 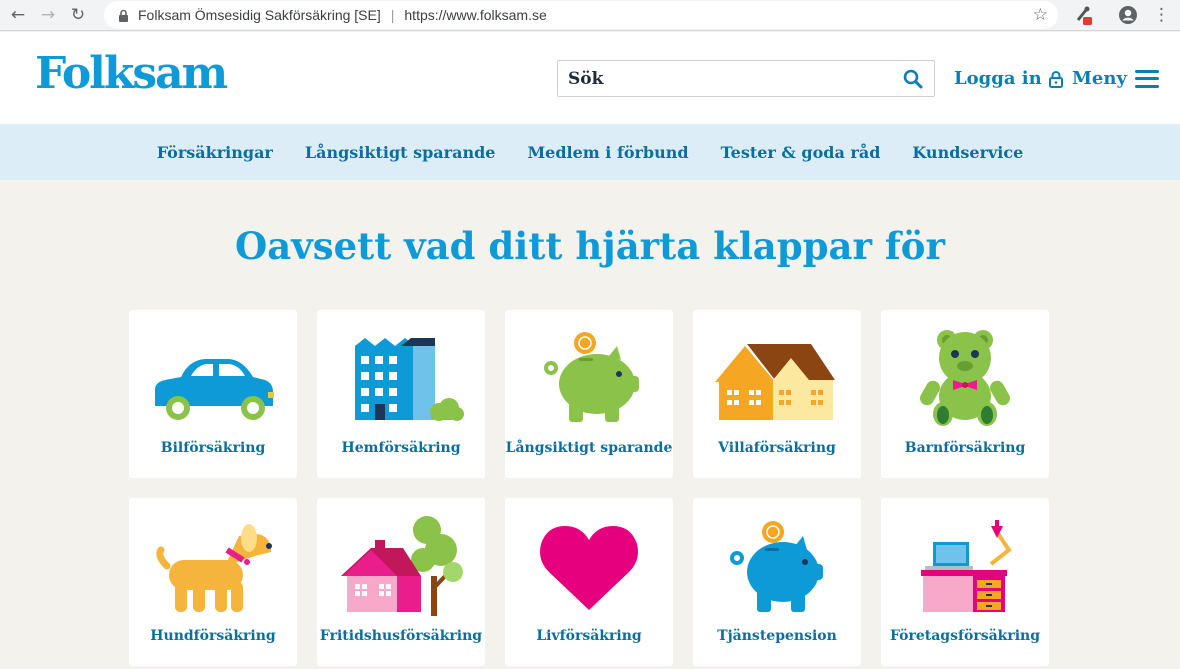 I want to click on card-livforsakring: Livförsäkring, so click(x=589, y=582).